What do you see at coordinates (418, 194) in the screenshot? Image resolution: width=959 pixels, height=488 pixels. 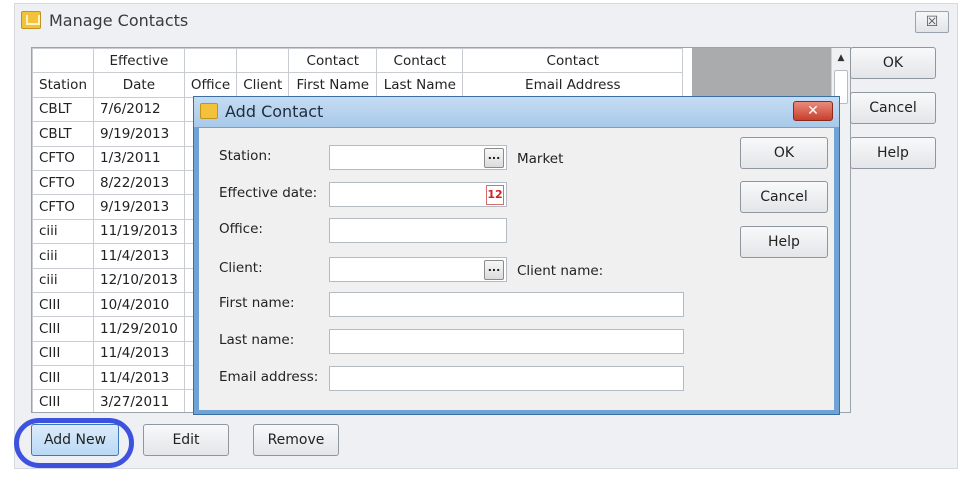 I see `effective-date-input` at bounding box center [418, 194].